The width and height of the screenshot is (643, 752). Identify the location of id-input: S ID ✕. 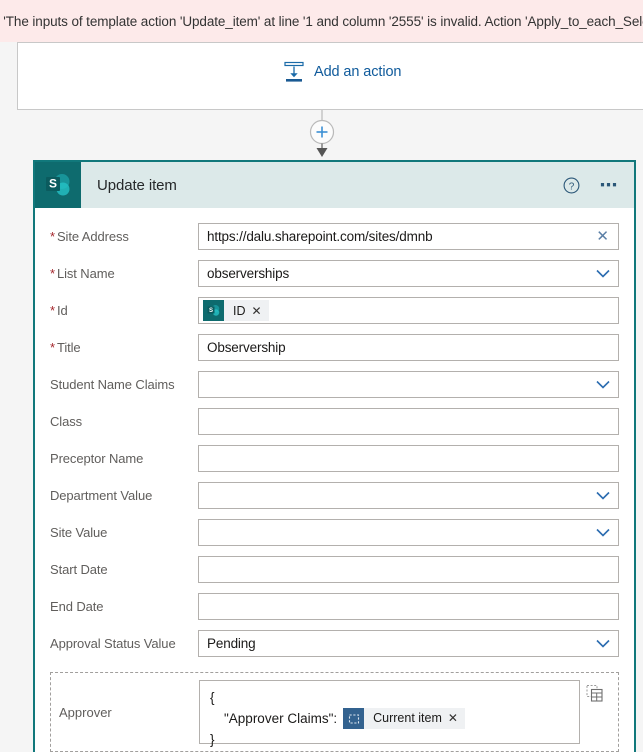
(408, 310).